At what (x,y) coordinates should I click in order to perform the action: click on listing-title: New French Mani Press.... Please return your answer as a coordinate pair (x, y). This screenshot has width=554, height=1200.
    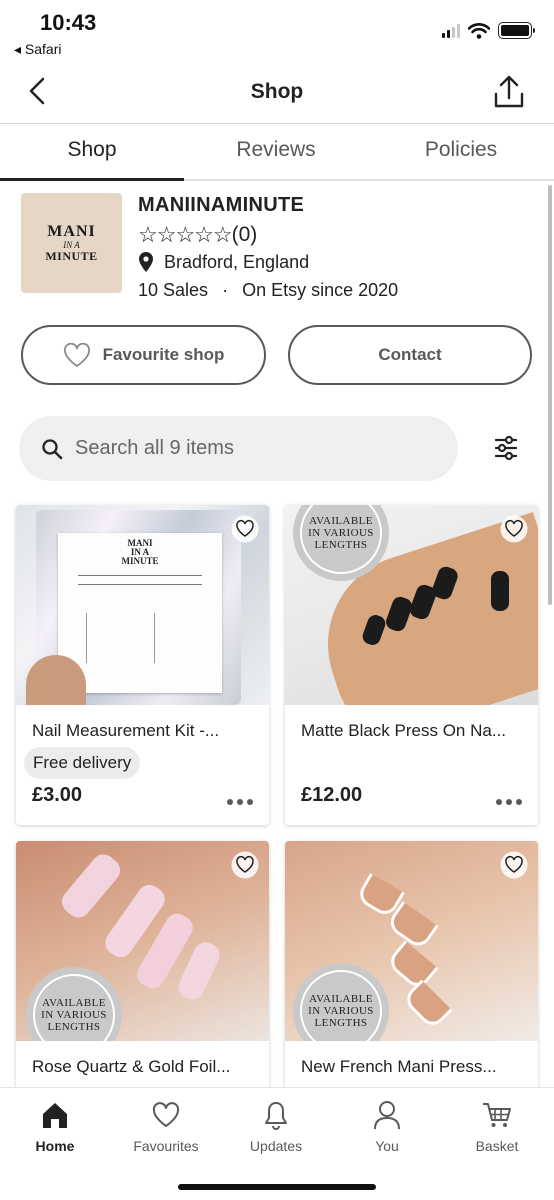
    Looking at the image, I should click on (399, 1066).